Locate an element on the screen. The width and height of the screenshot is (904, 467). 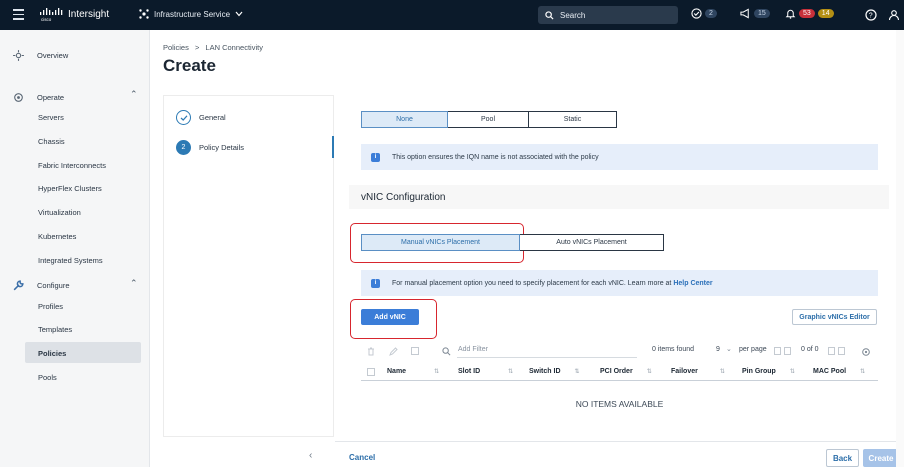
iqn-option-pool: Pool is located at coordinates (488, 119).